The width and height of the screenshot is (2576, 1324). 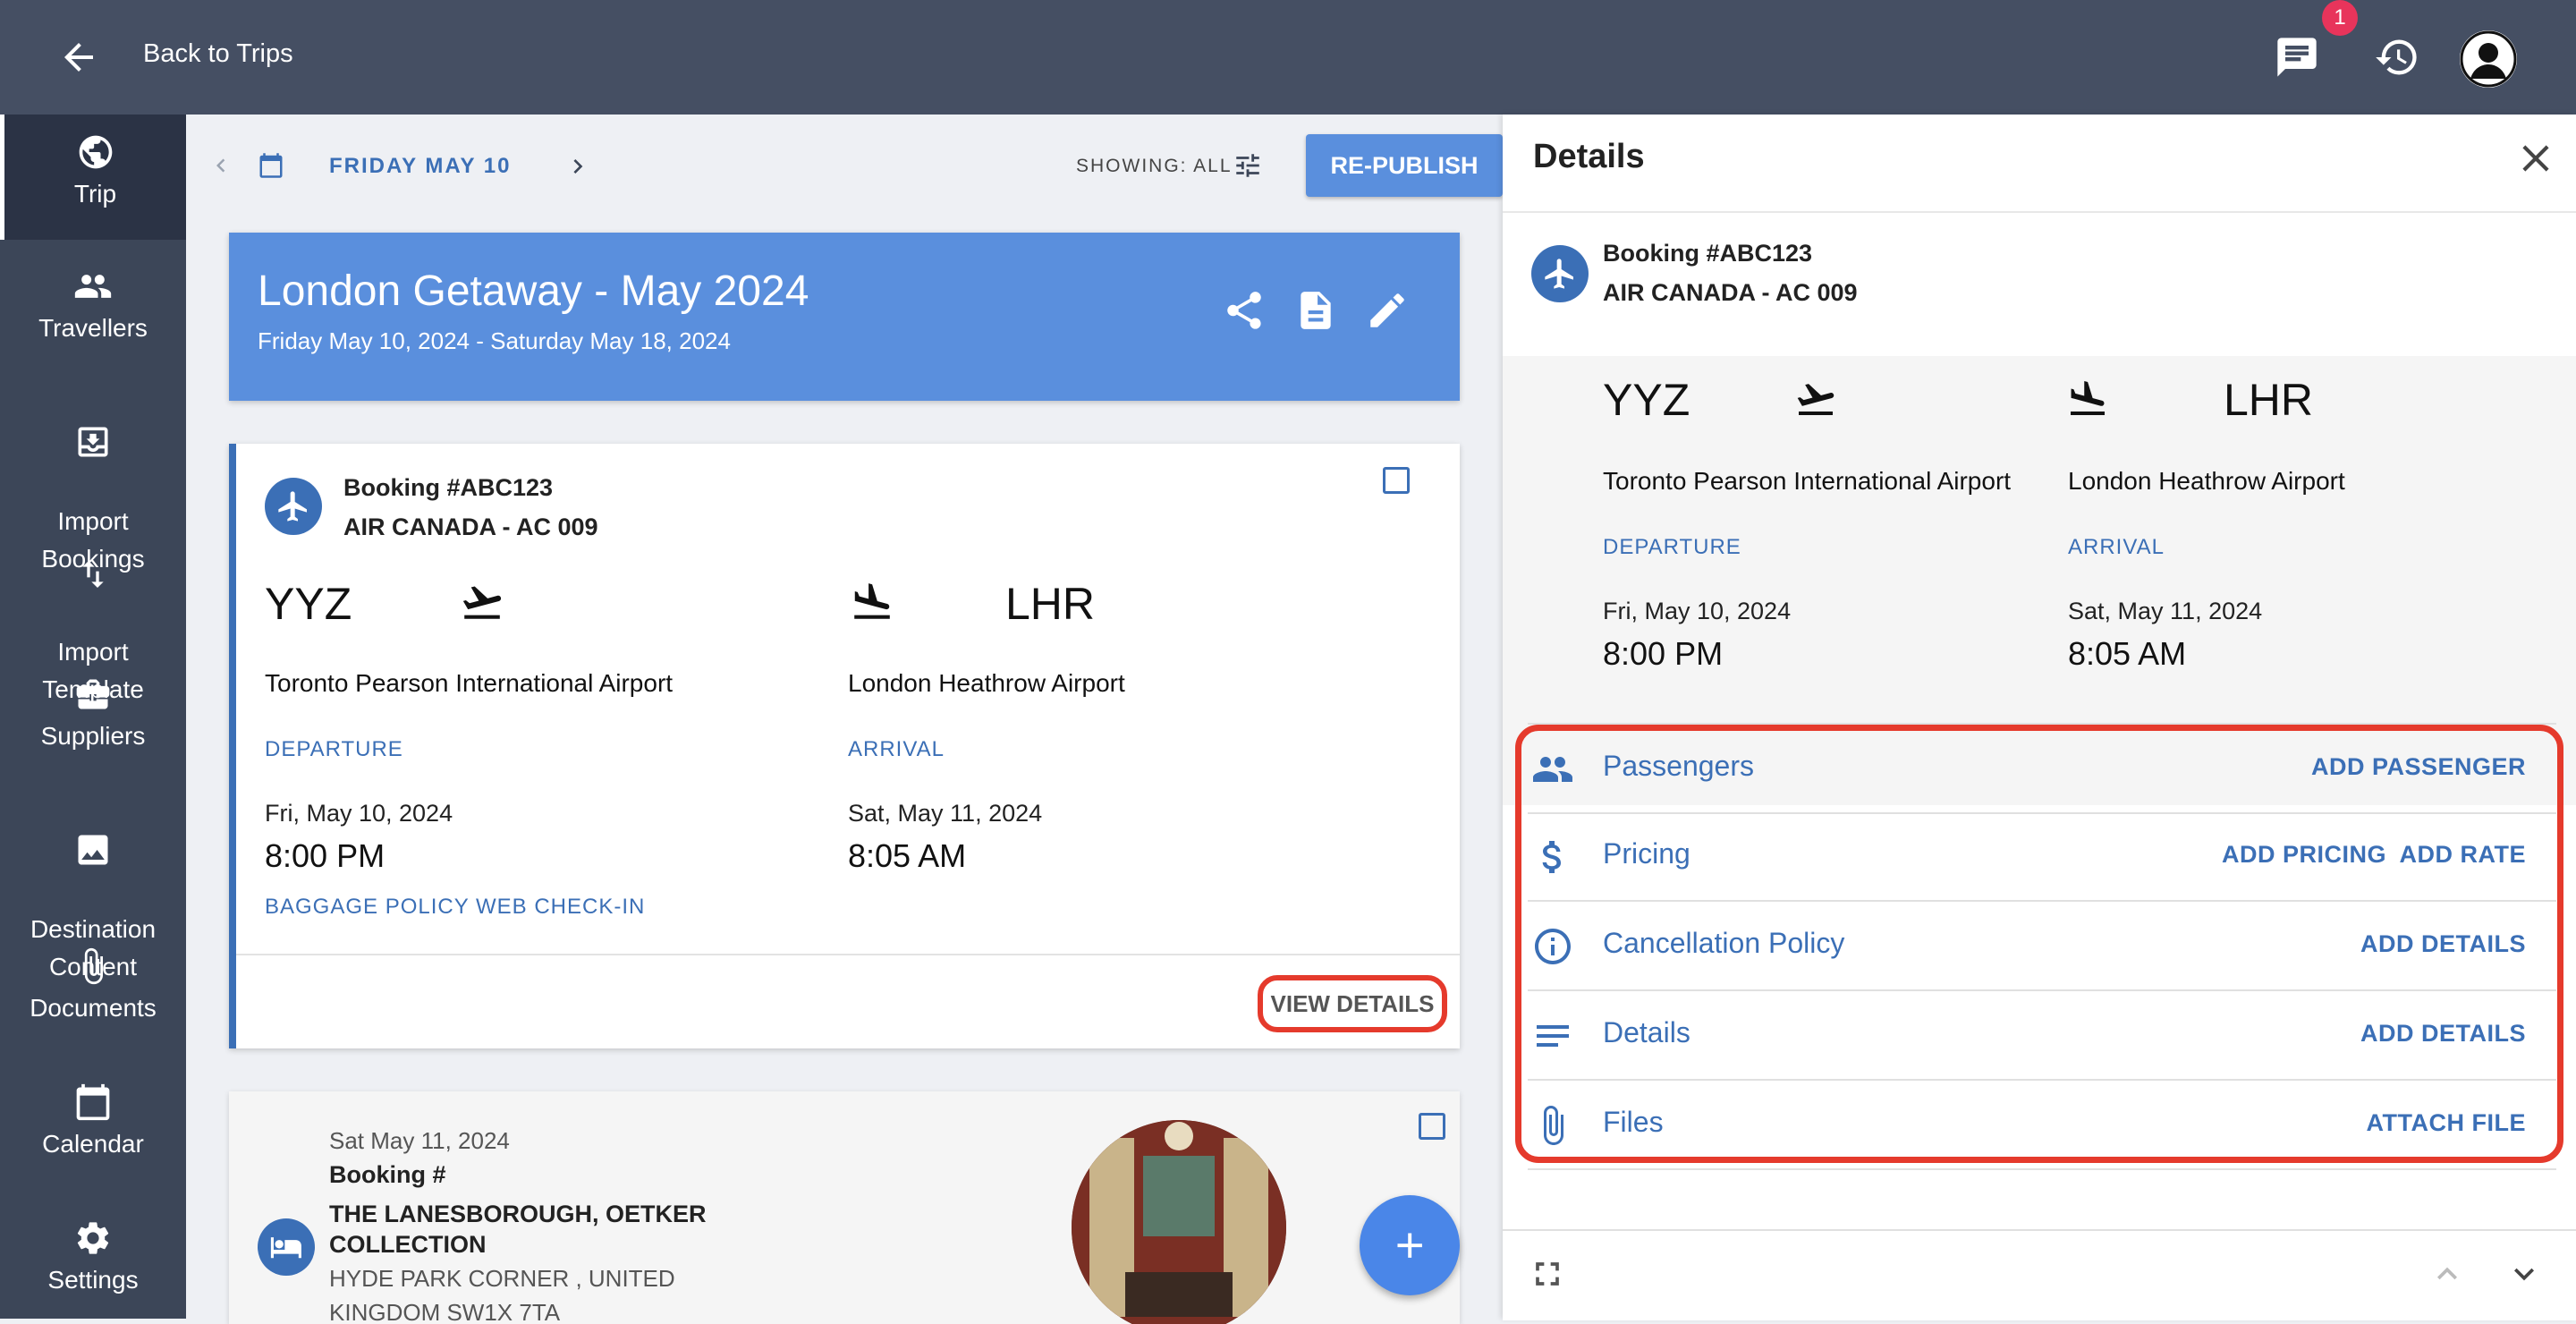 What do you see at coordinates (1387, 310) in the screenshot?
I see `edit-pencil-icon` at bounding box center [1387, 310].